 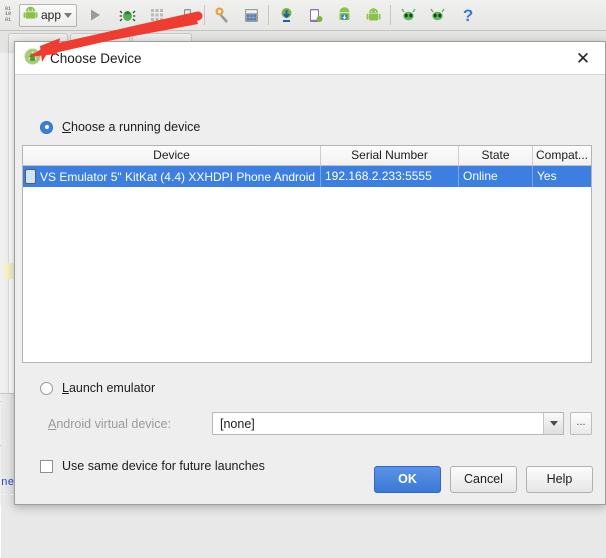 I want to click on attach-debugger-button, so click(x=187, y=15).